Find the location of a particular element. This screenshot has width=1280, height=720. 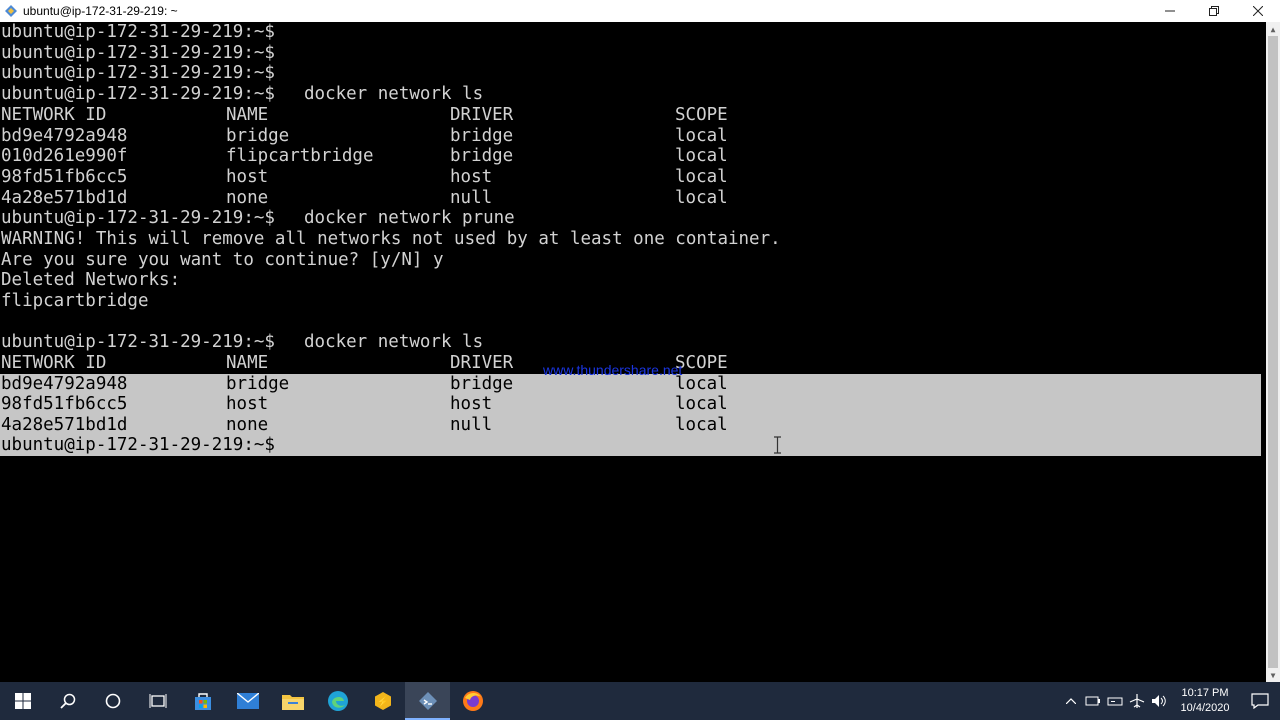

task-view-button is located at coordinates (157, 701).